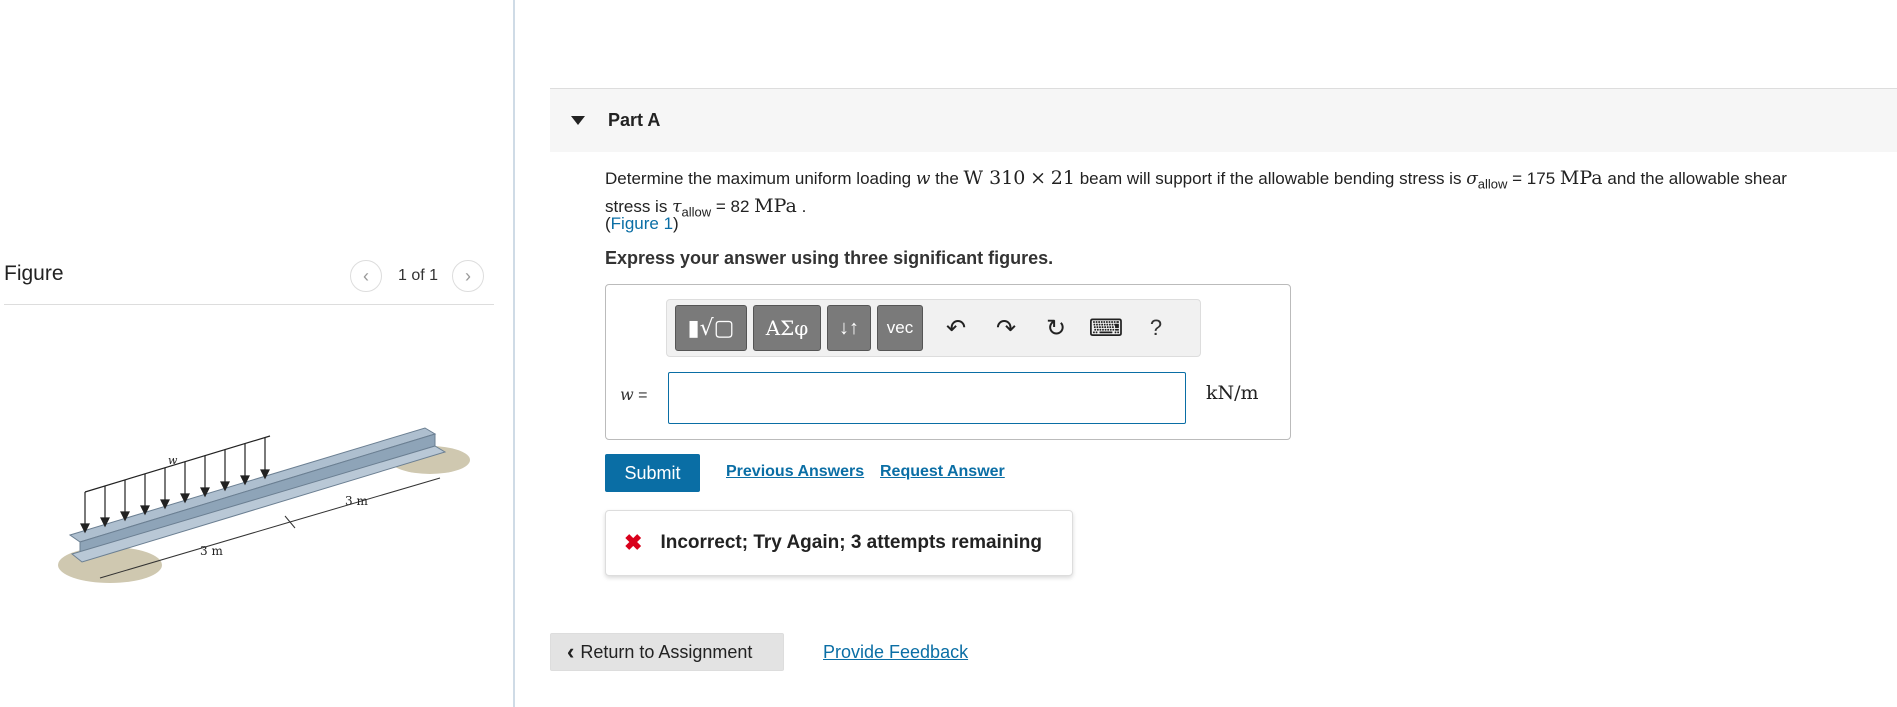 This screenshot has width=1897, height=707. Describe the element at coordinates (643, 395) in the screenshot. I see `answer-equals: =` at that location.